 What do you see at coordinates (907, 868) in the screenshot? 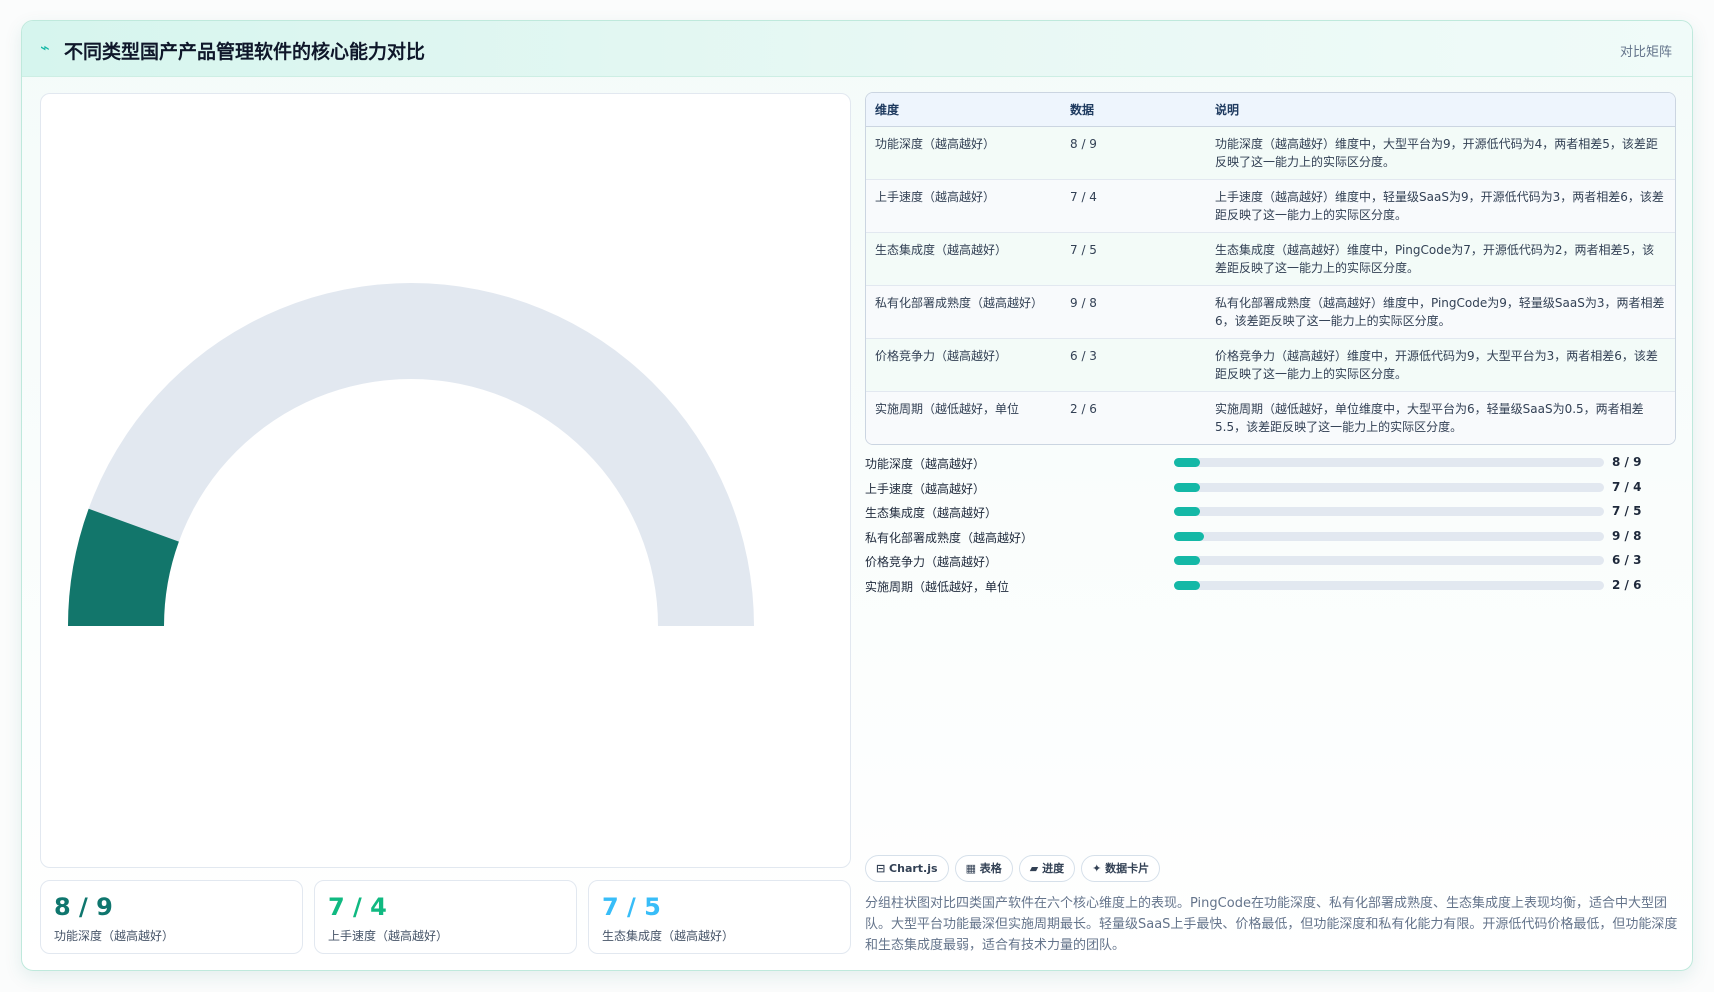
I see `chip-chartjs: ⊟ Chart.js` at bounding box center [907, 868].